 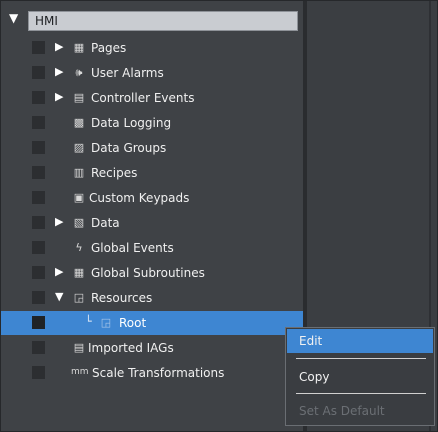 I want to click on tree-item-custom-keypads: ▣ Custom Keypads, so click(x=152, y=198).